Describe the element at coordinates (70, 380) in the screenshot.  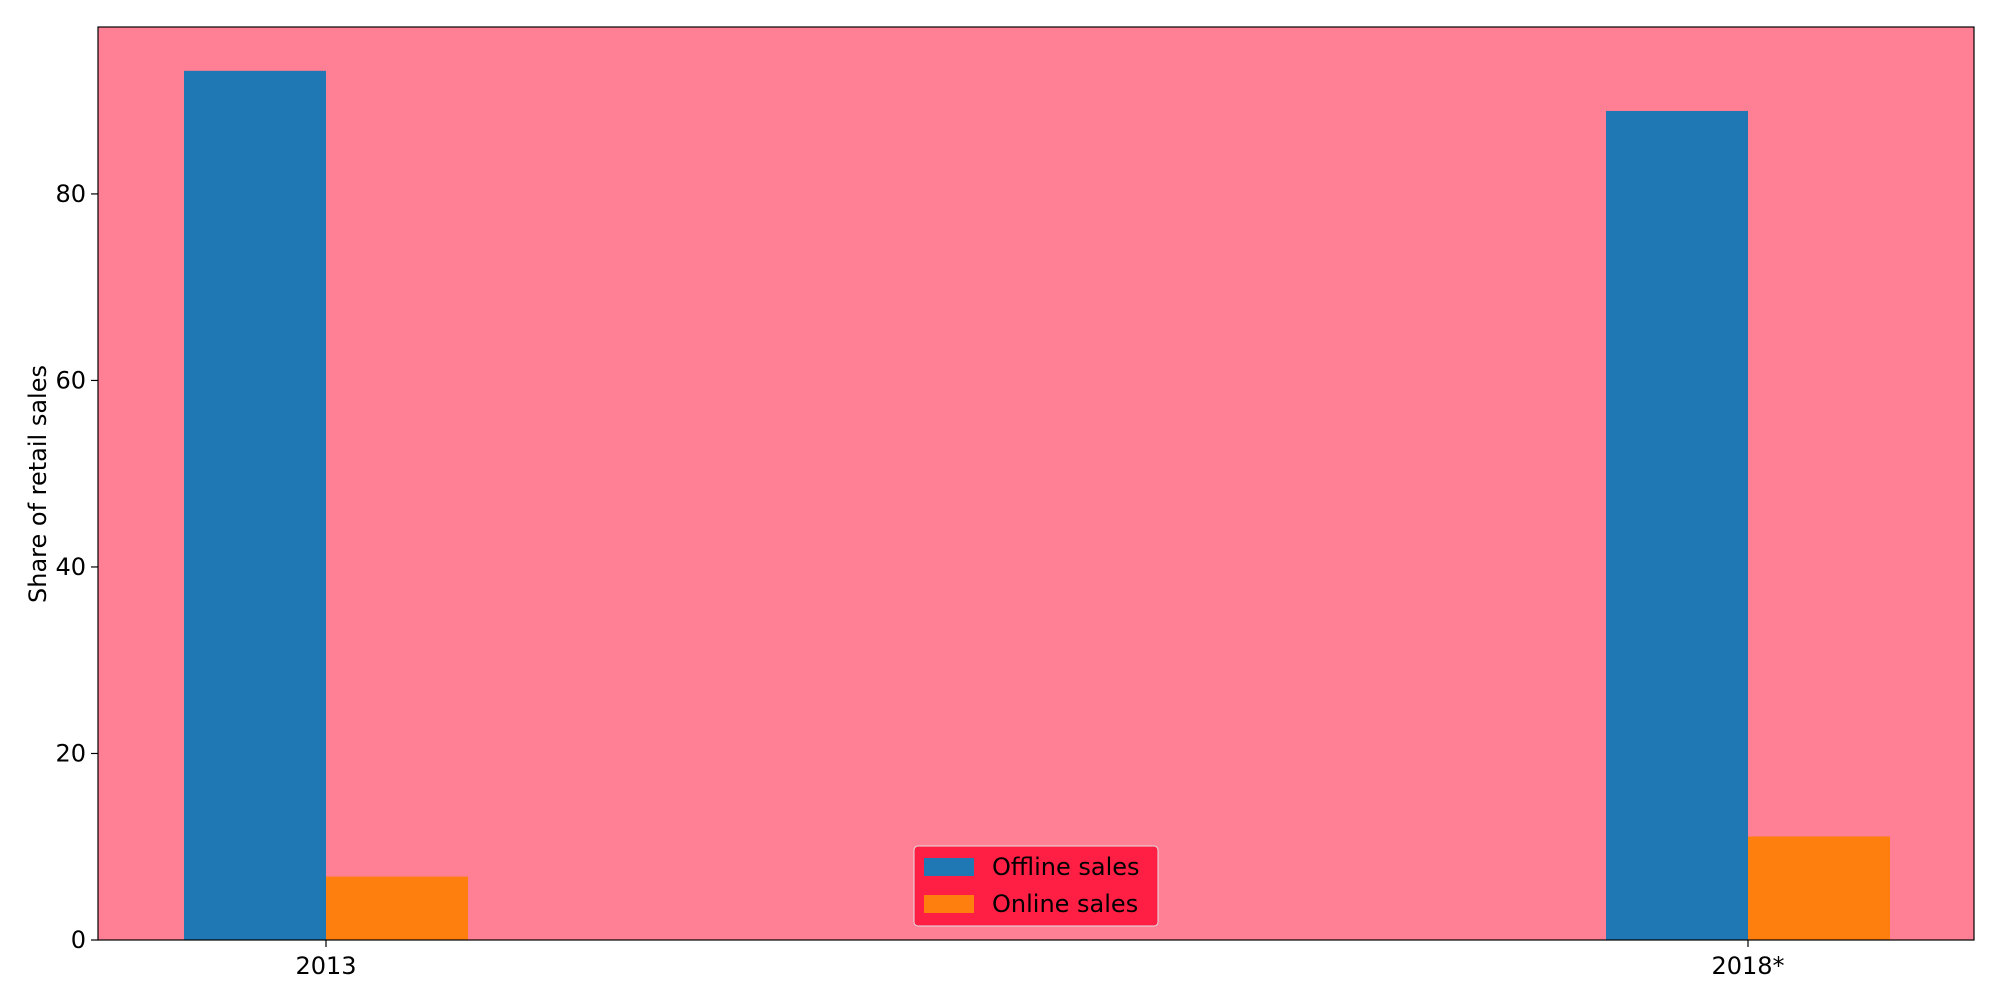
I see `y-tick-label: 60` at that location.